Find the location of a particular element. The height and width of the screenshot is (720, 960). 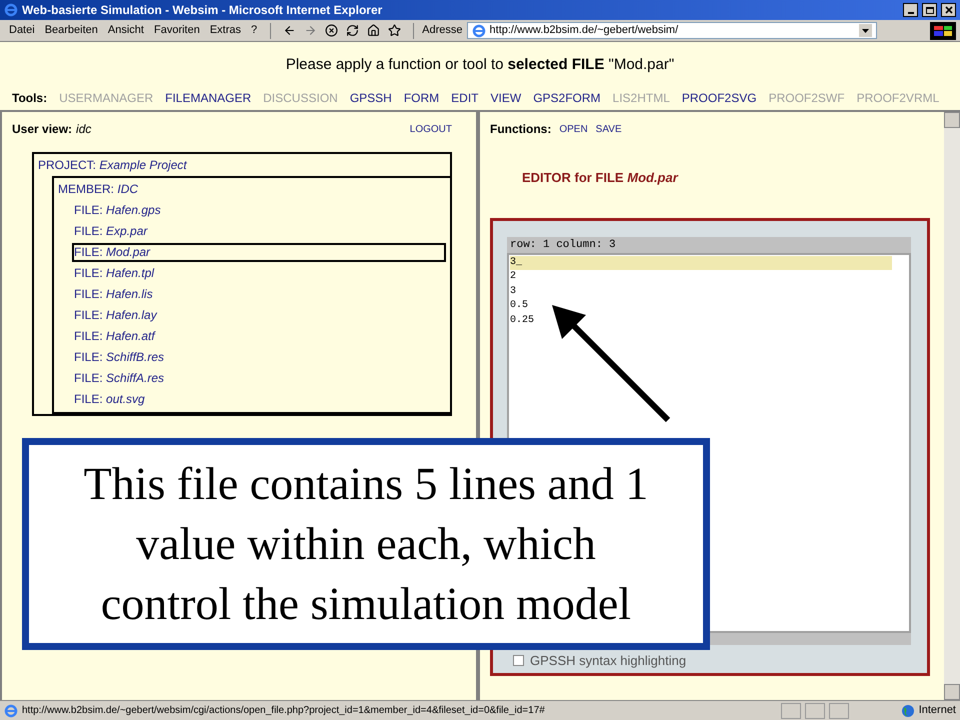

user-view-label: User view: is located at coordinates (42, 129).